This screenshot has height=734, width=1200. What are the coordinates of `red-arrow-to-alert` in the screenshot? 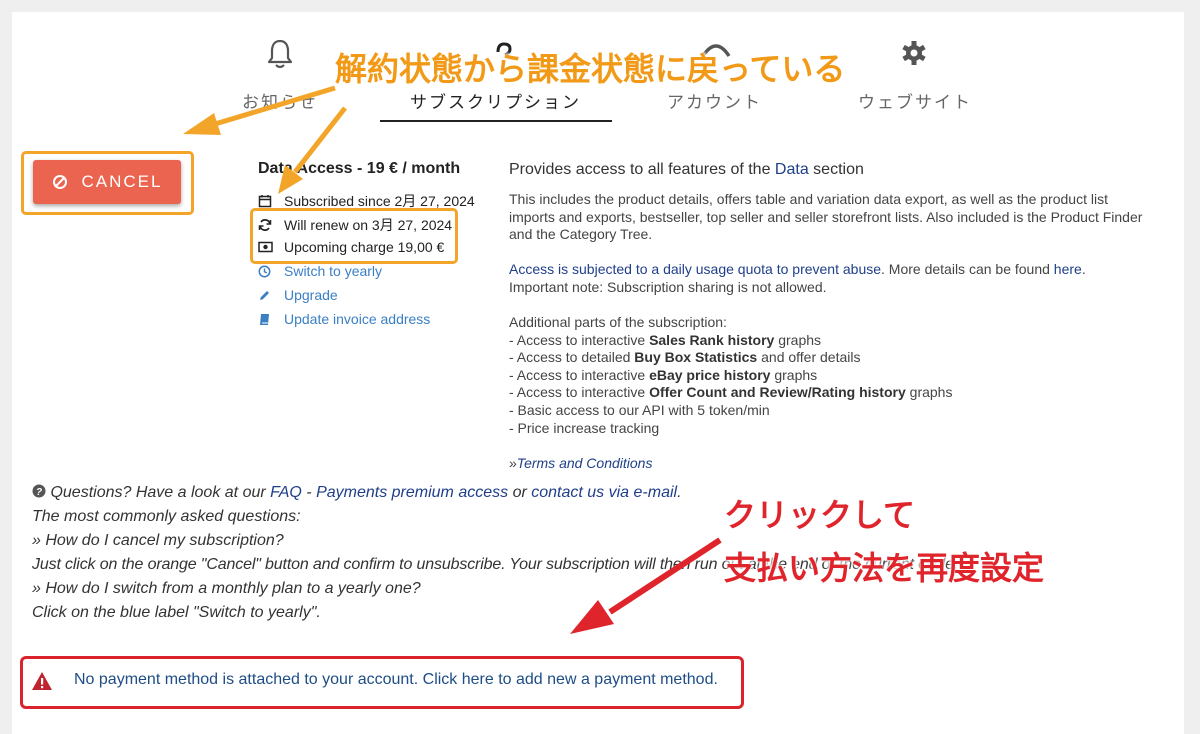 It's located at (646, 585).